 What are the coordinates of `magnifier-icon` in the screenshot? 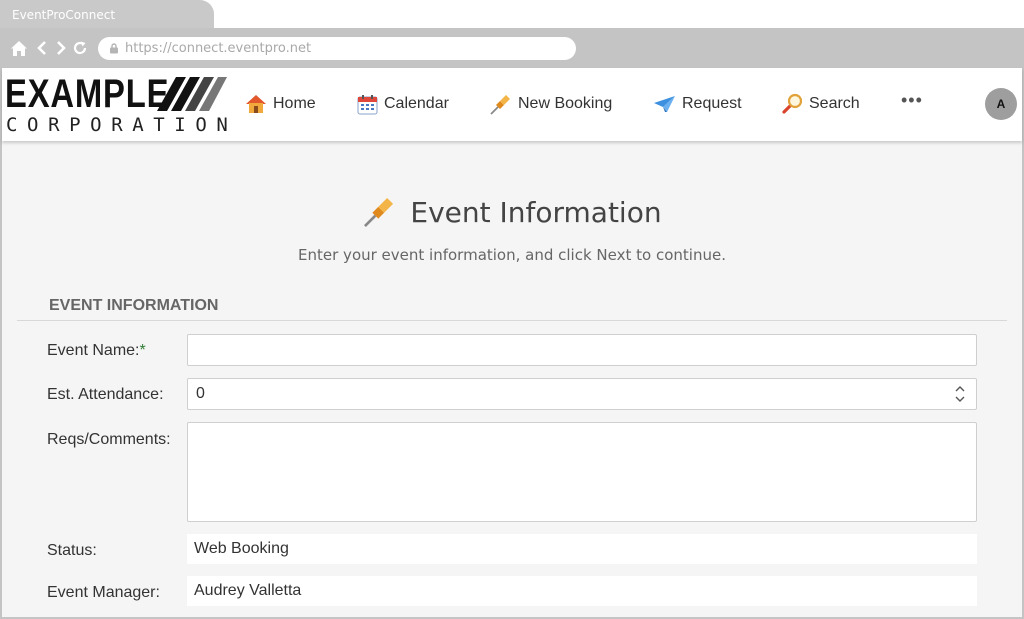 It's located at (792, 103).